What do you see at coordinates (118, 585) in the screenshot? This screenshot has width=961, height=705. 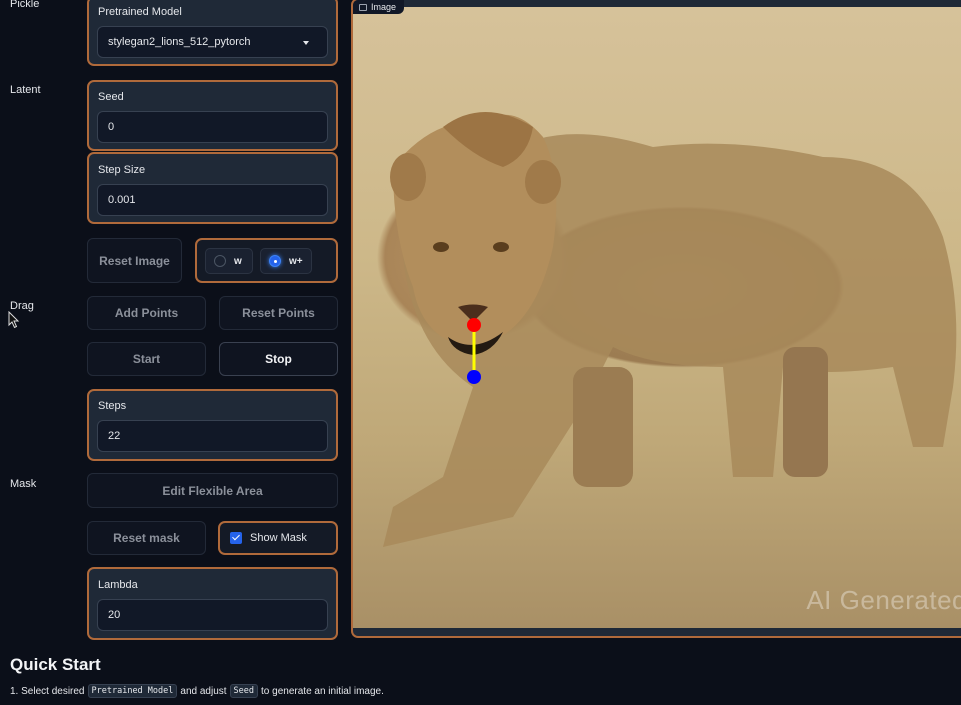 I see `lambda-label: Lambda` at bounding box center [118, 585].